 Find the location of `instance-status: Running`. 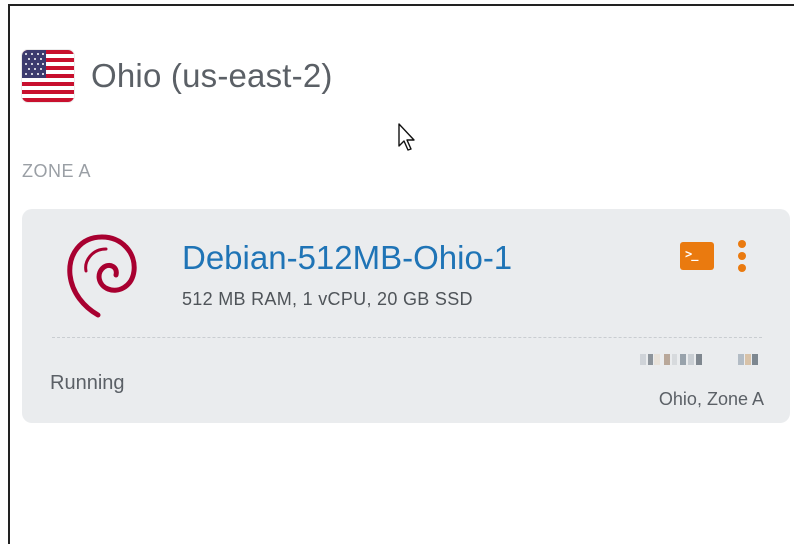

instance-status: Running is located at coordinates (87, 383).